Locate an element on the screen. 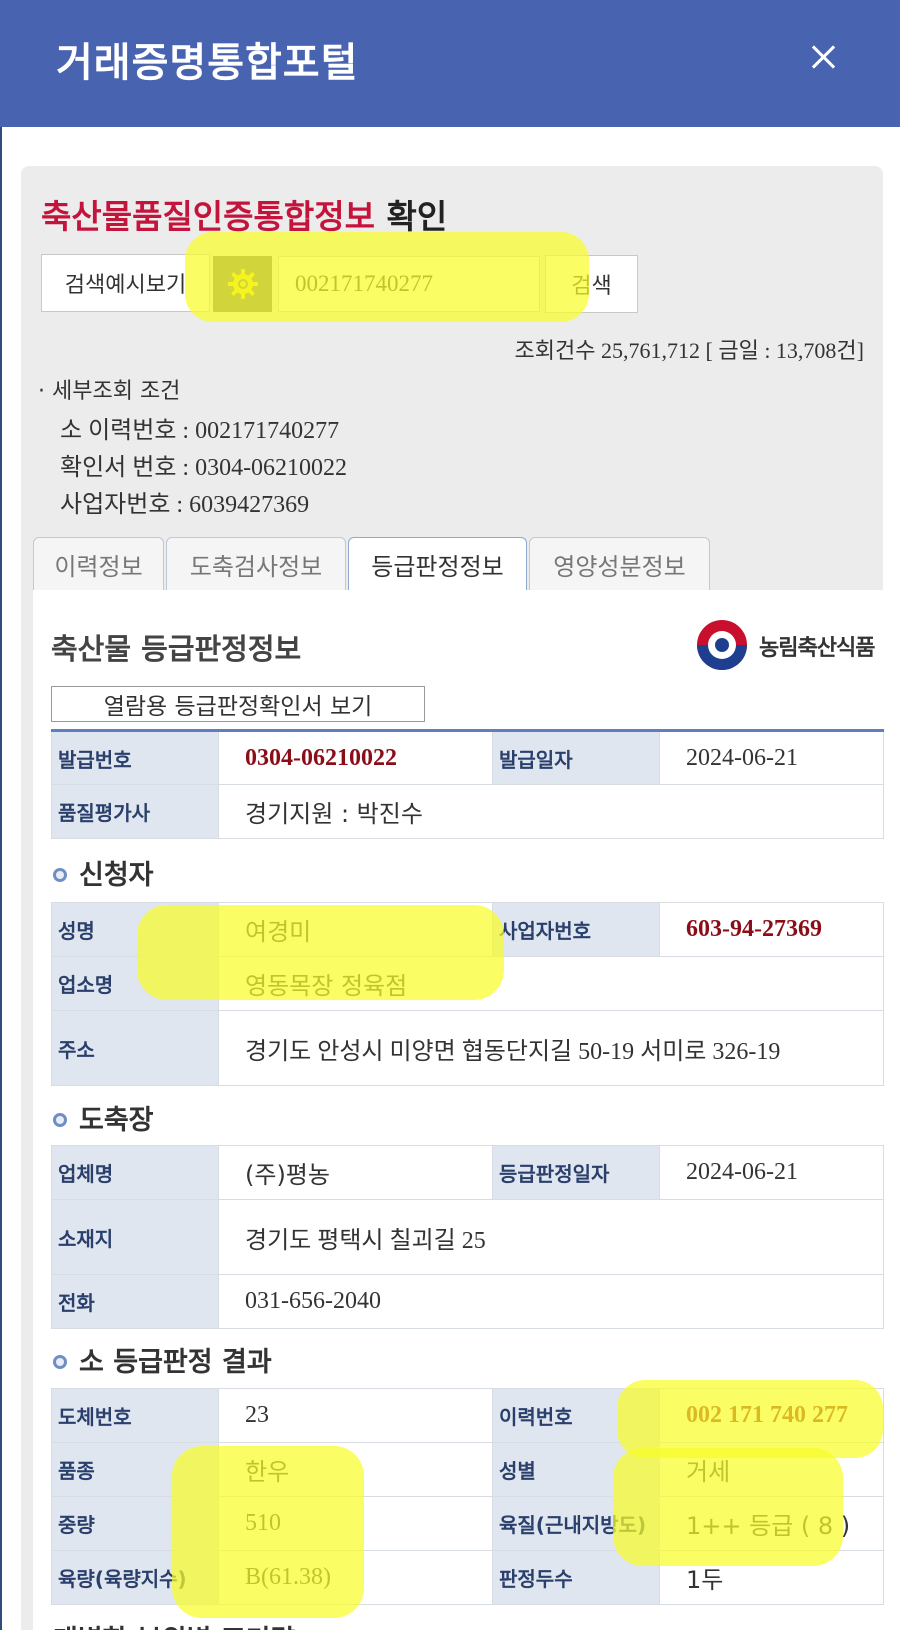 The image size is (900, 1630). grading-date-label: 등급판정일자 is located at coordinates (576, 1172).